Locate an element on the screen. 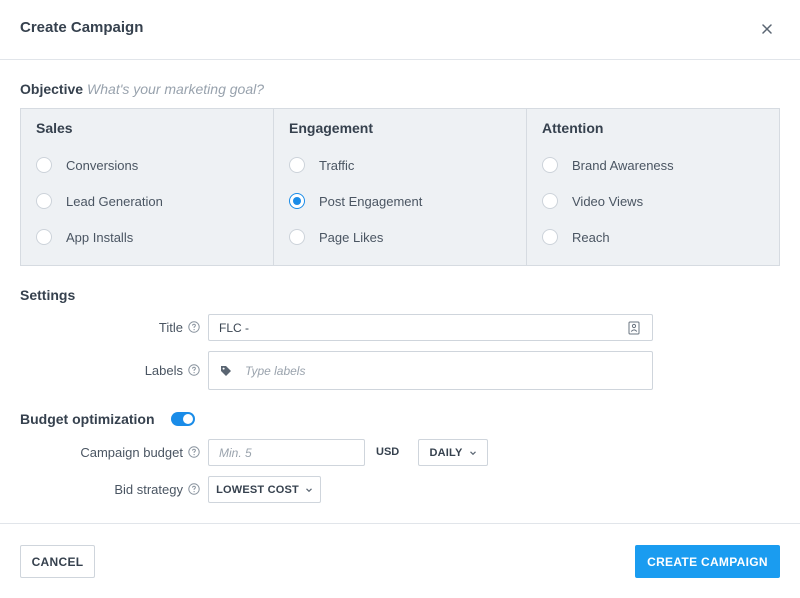  title-input: FLC - is located at coordinates (430, 327).